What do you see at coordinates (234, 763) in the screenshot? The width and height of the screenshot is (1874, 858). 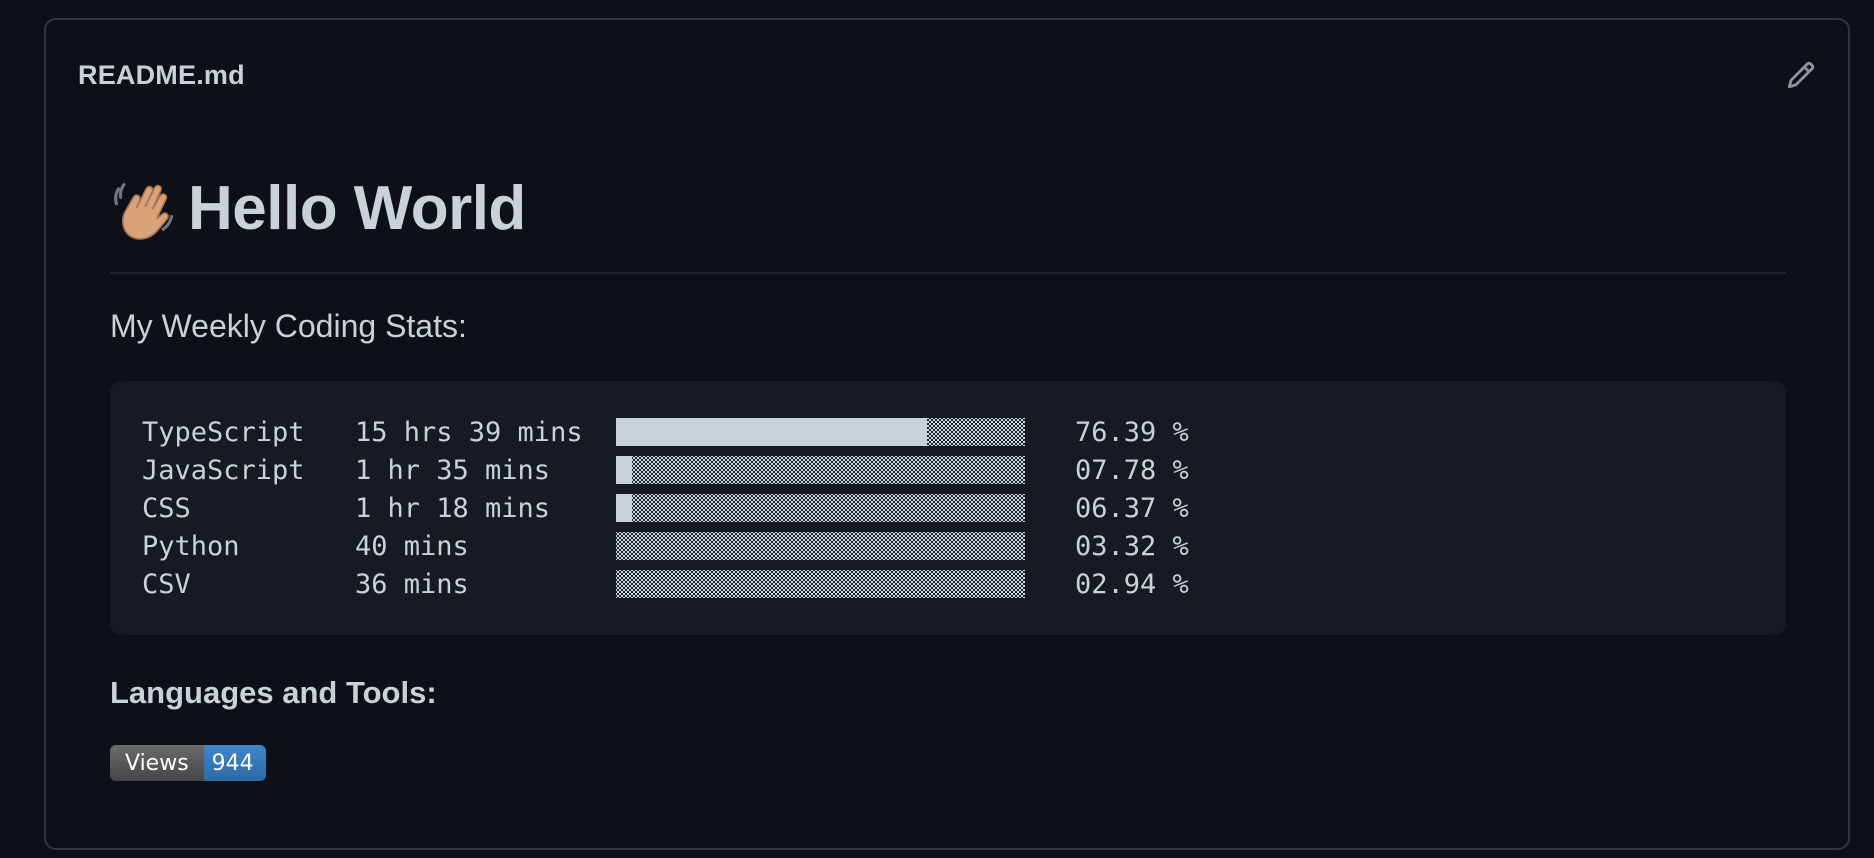 I see `badge-value: 944` at bounding box center [234, 763].